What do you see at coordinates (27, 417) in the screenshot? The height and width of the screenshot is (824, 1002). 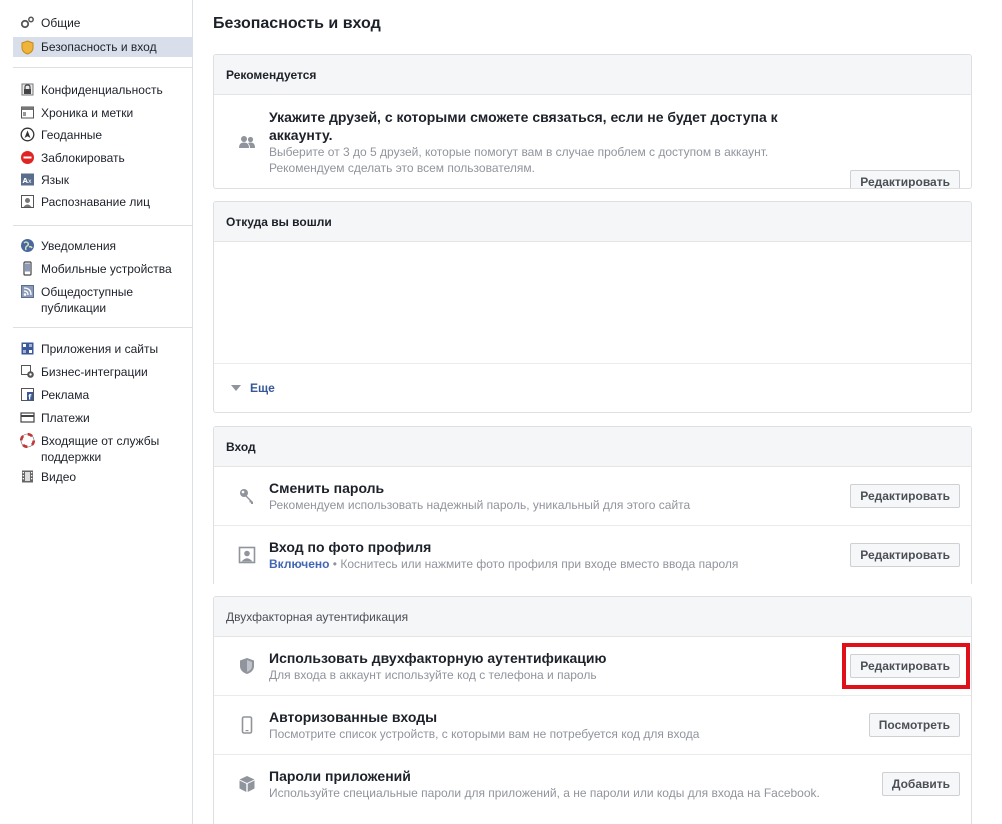 I see `payments-icon` at bounding box center [27, 417].